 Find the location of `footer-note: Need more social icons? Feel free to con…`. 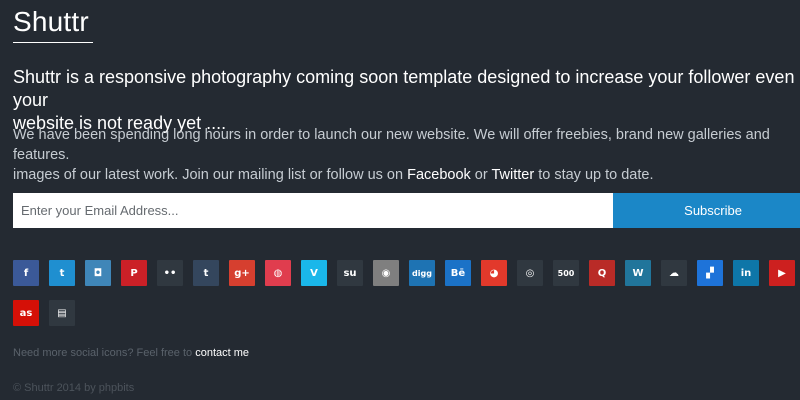

footer-note: Need more social icons? Feel free to con… is located at coordinates (131, 353).